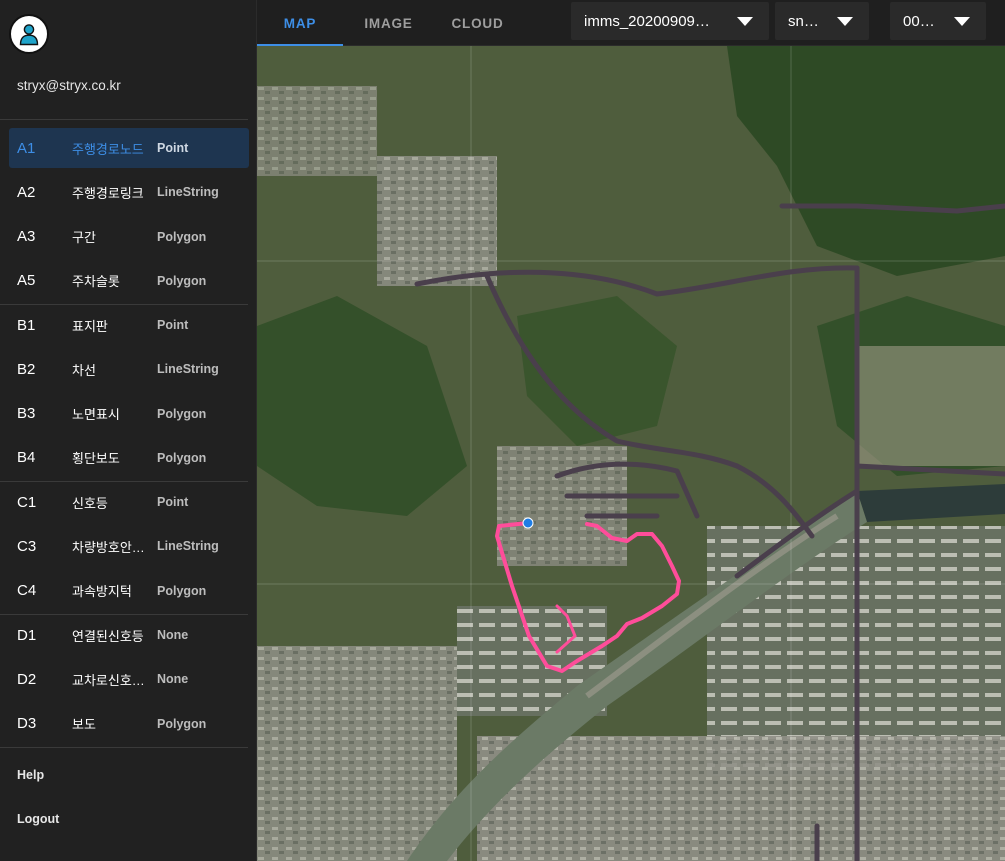 The image size is (1005, 861). What do you see at coordinates (69, 85) in the screenshot?
I see `user-email: stryx@stryx.co.kr` at bounding box center [69, 85].